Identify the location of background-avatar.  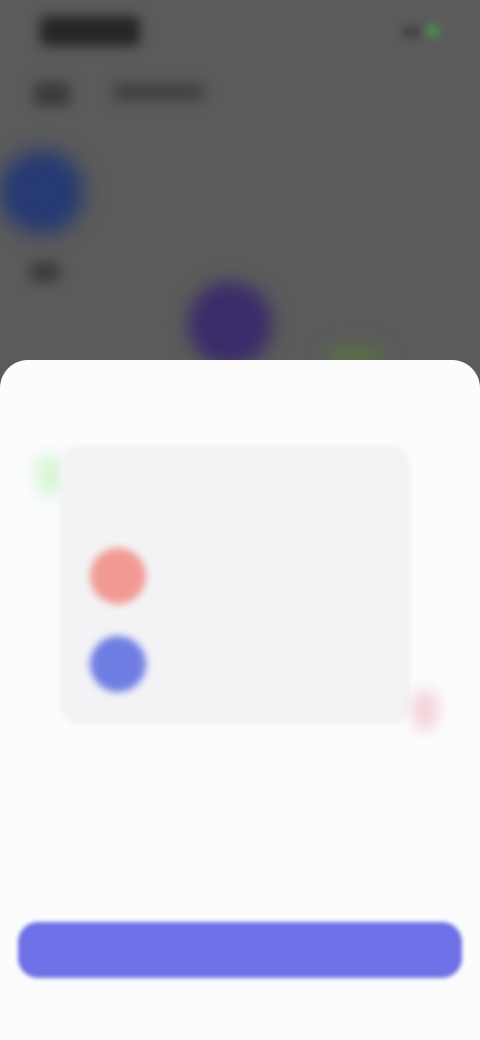
(42, 192).